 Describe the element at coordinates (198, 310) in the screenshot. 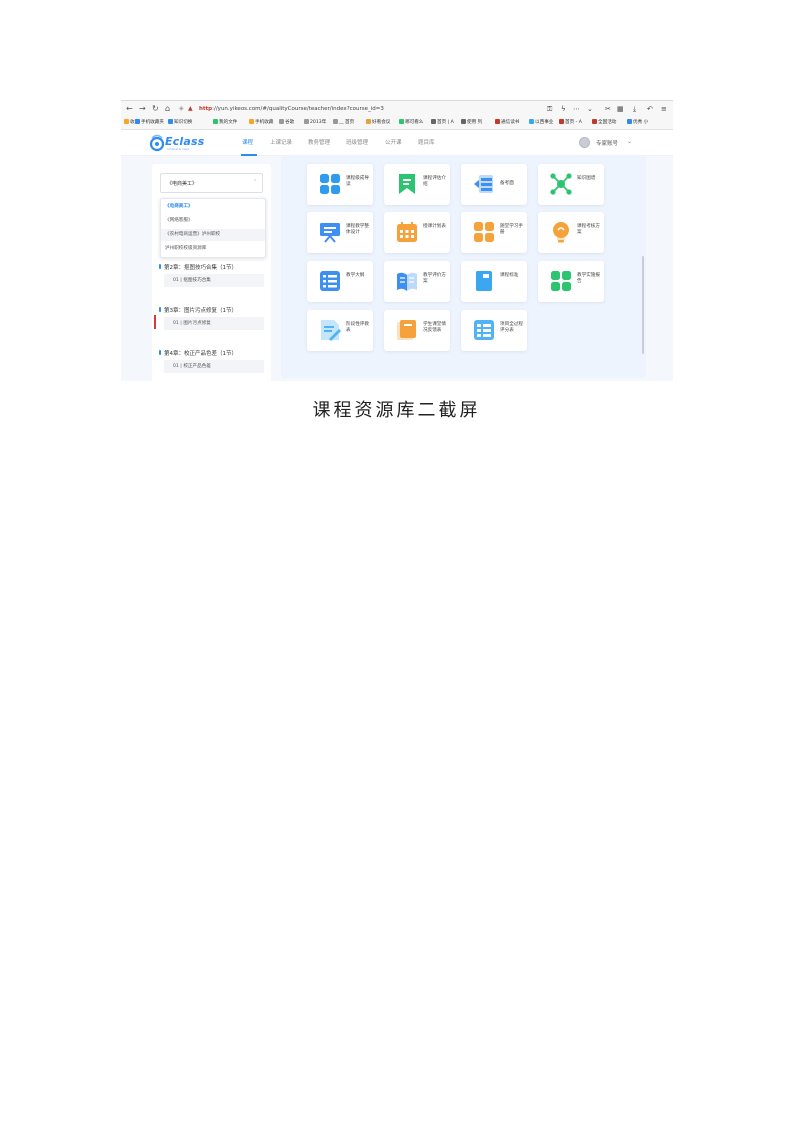

I see `chapter-title: 第3章：图片污点修复（1节）` at that location.